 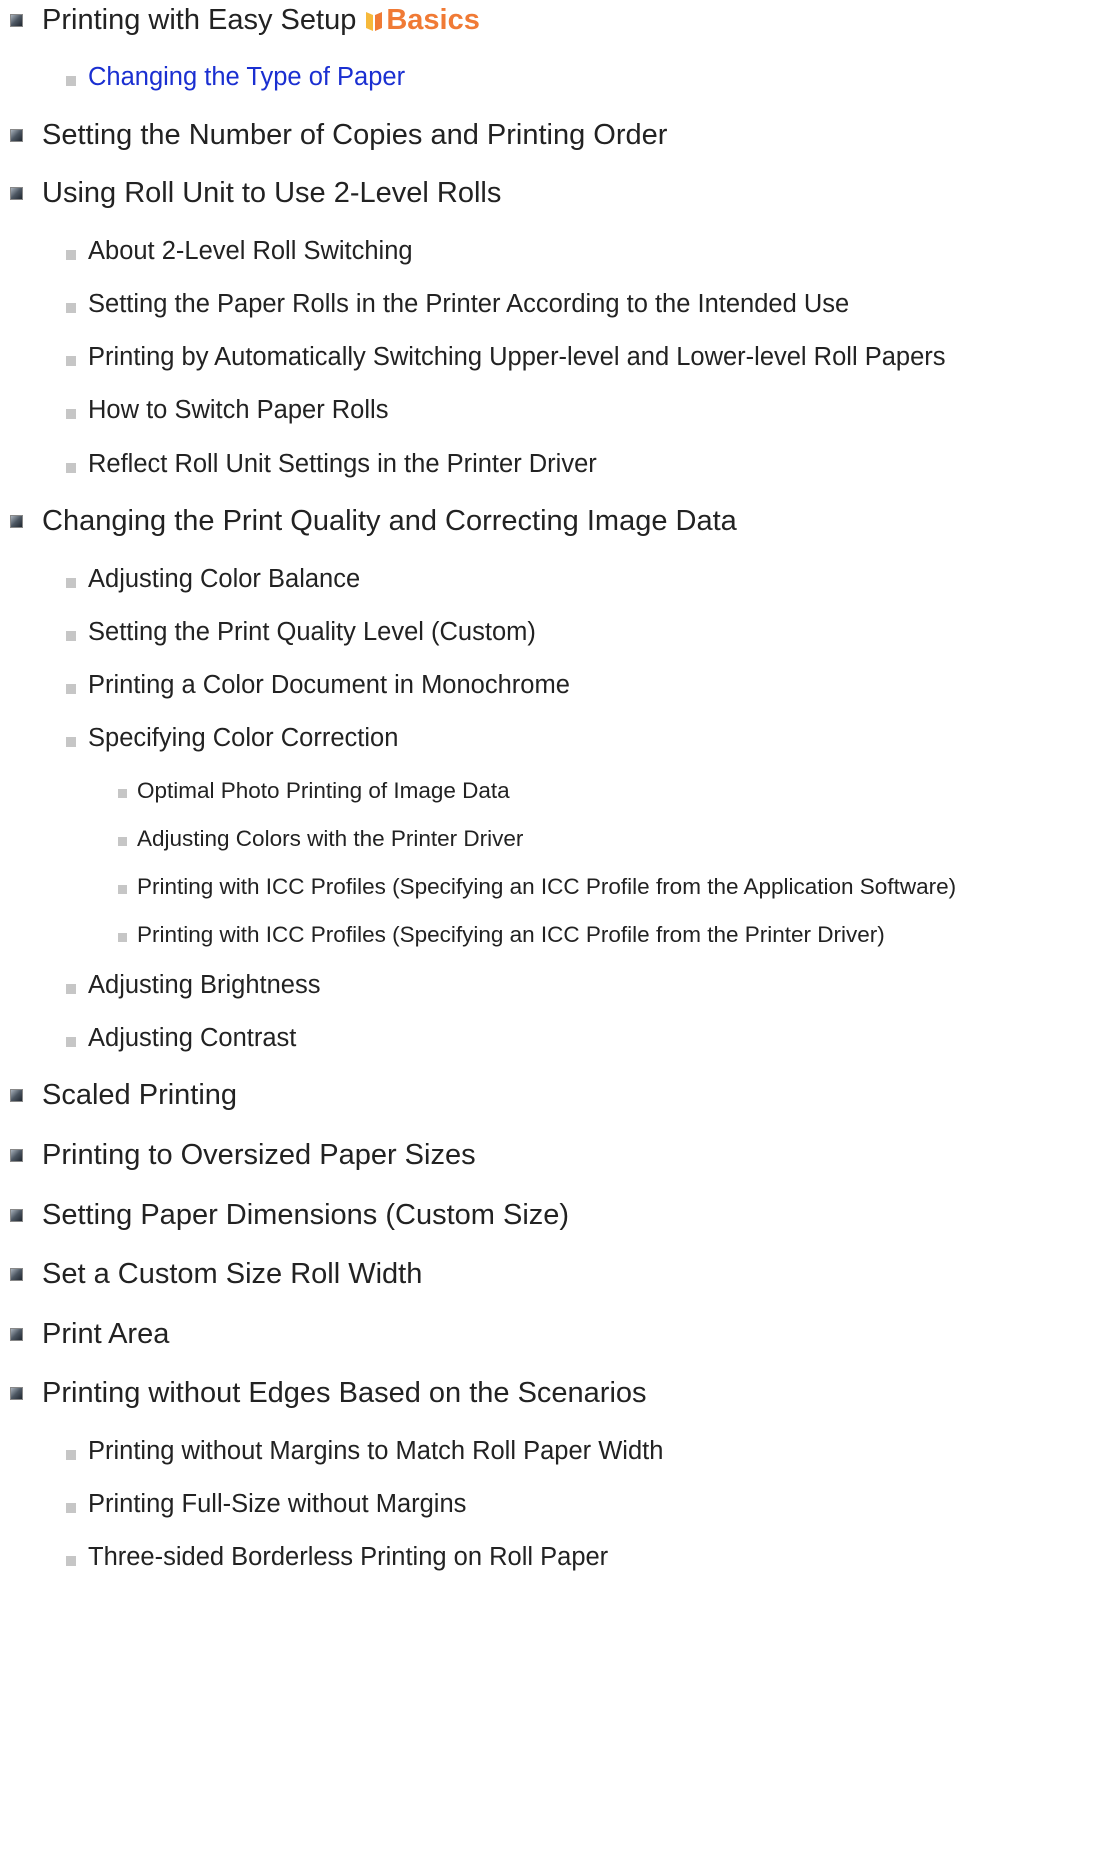 What do you see at coordinates (232, 1274) in the screenshot?
I see `toc-item-label: Set a Custom Size Roll Width` at bounding box center [232, 1274].